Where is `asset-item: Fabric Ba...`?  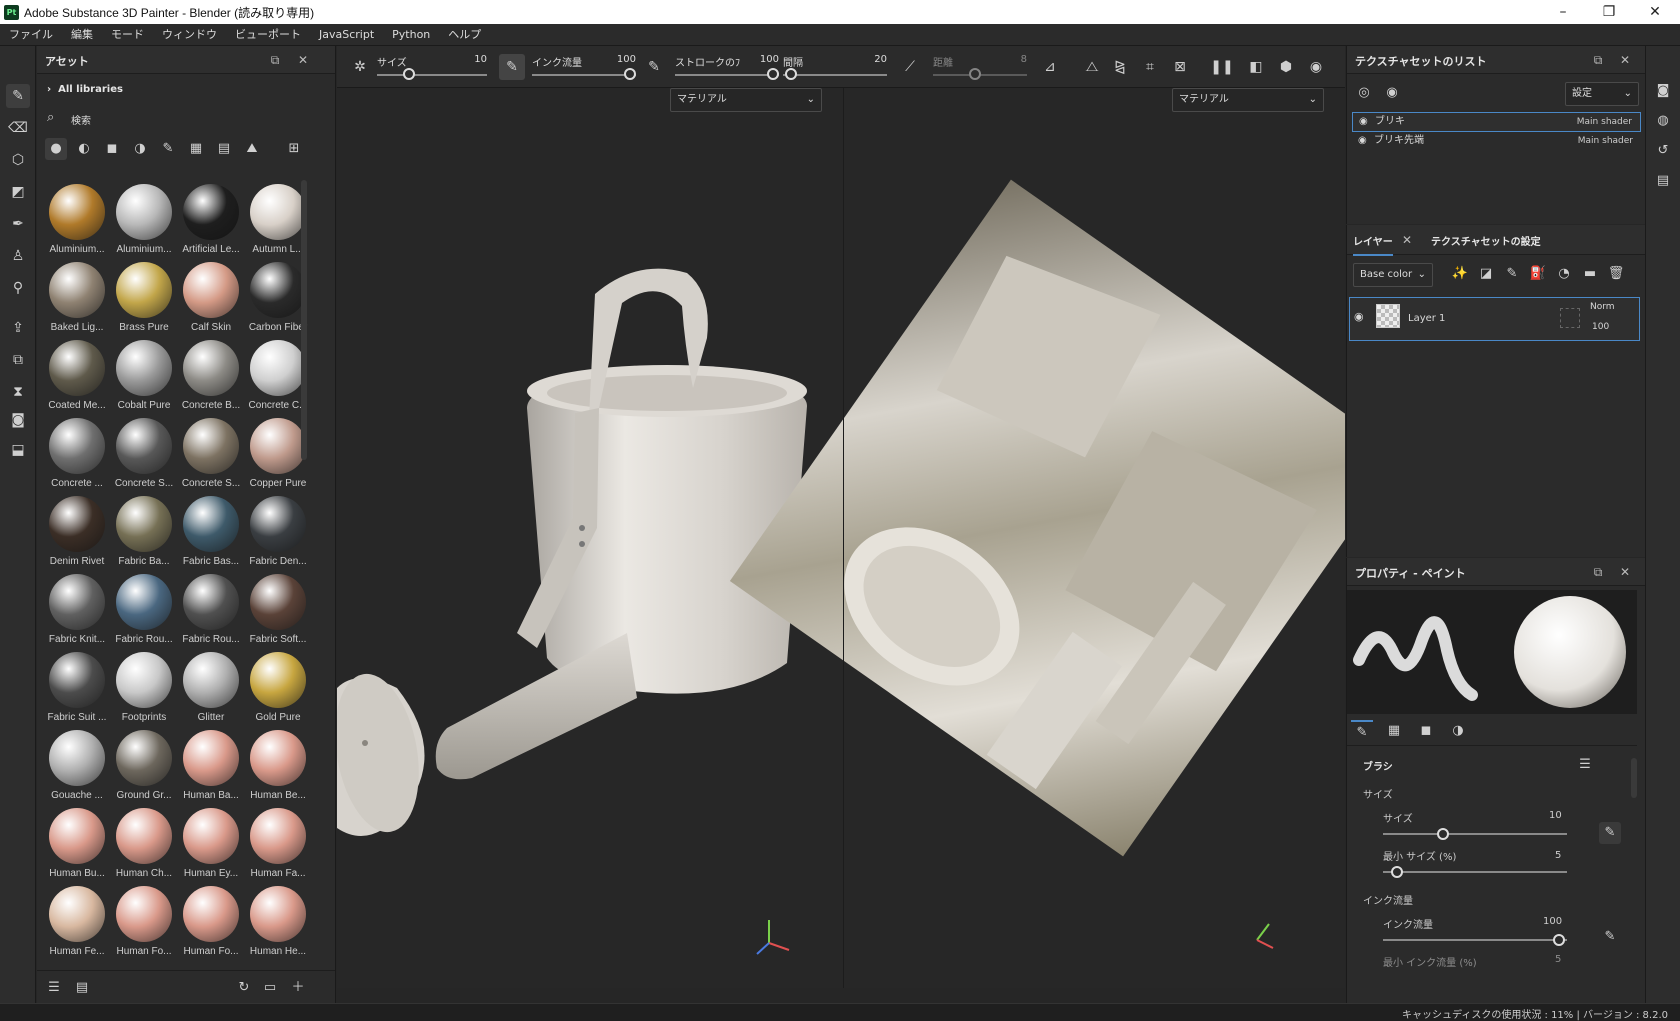
asset-item: Fabric Ba... is located at coordinates (144, 533).